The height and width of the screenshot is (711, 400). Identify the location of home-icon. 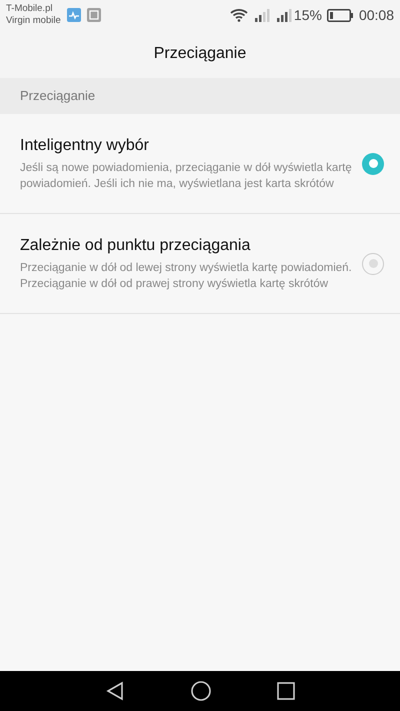
(201, 691).